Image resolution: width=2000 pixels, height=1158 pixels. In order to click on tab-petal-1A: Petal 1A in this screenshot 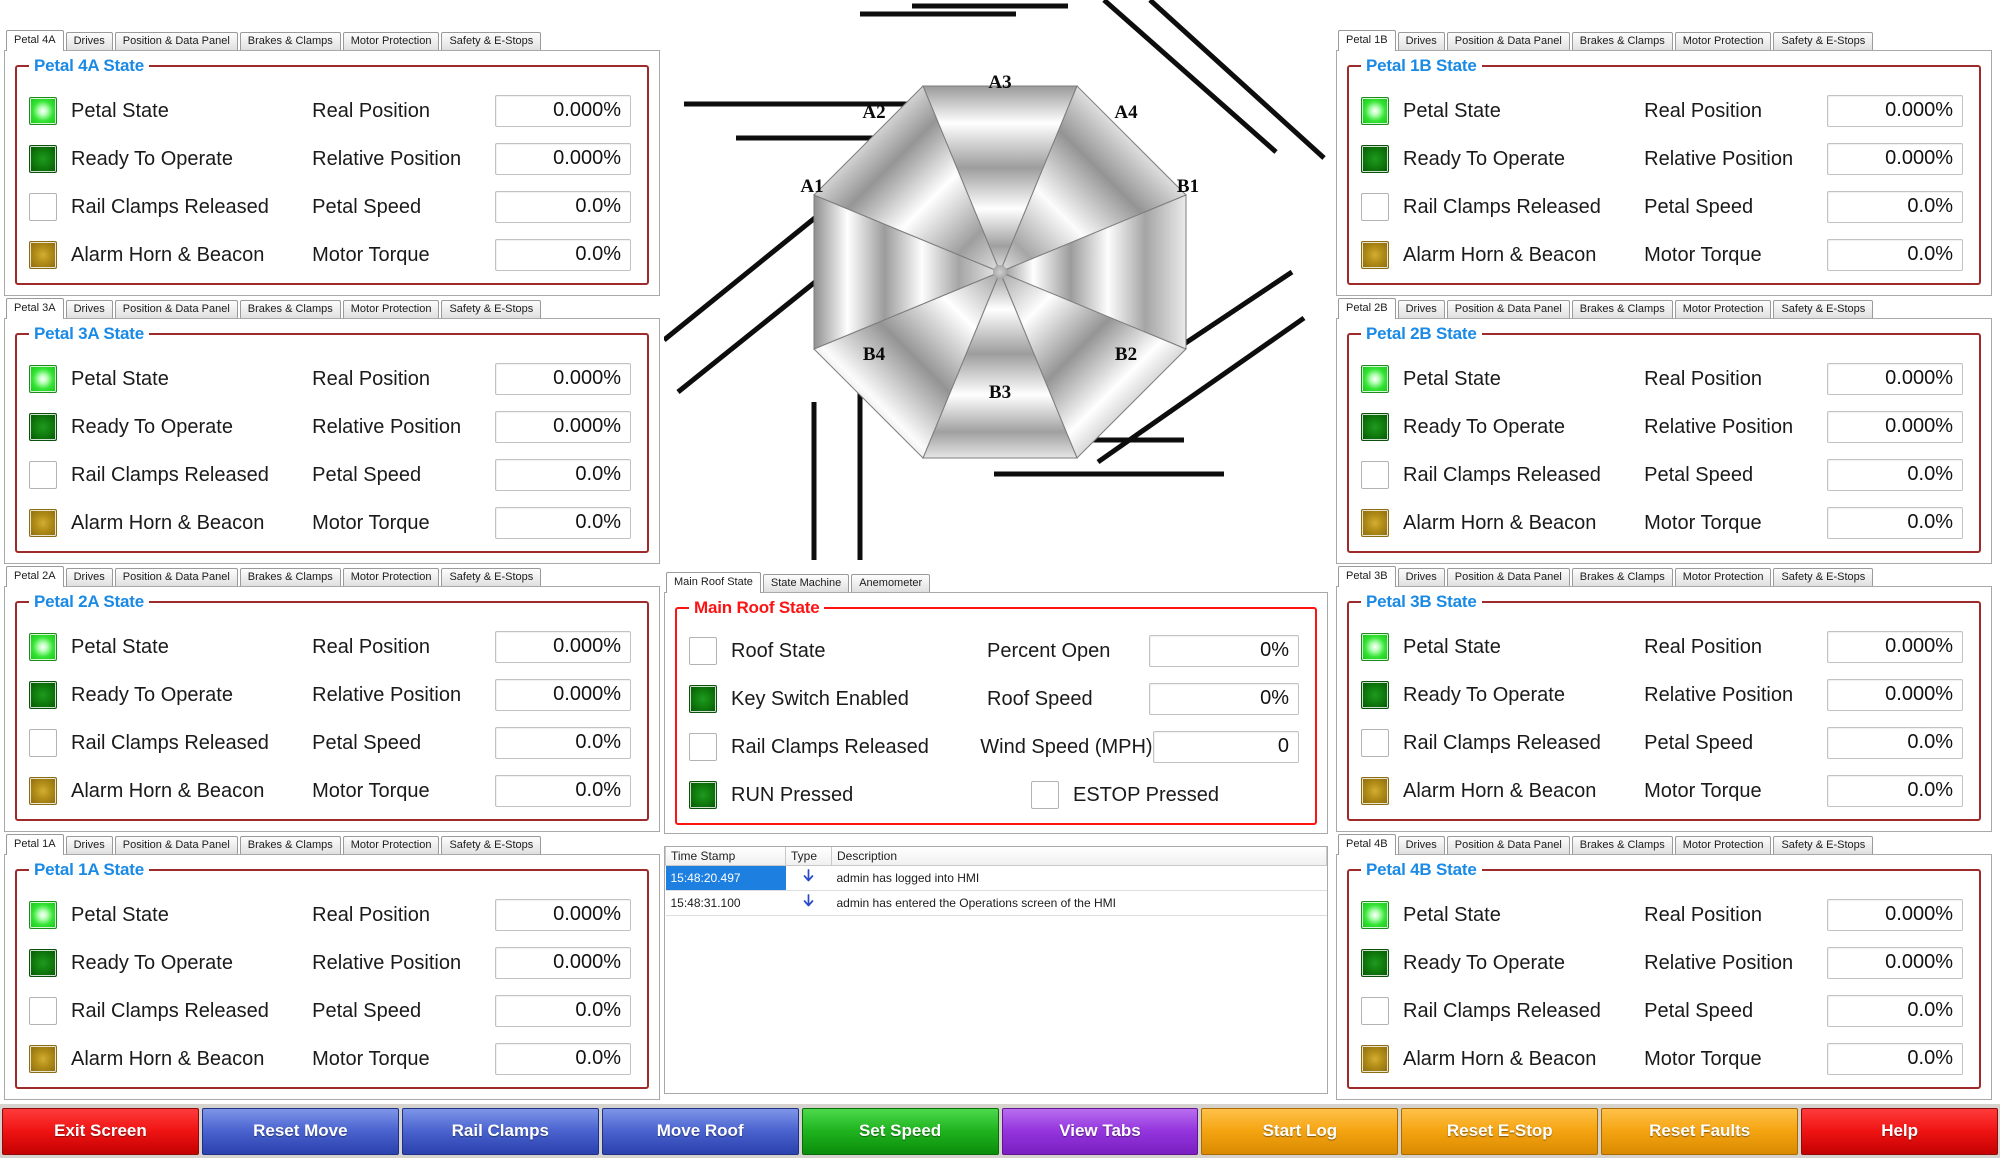, I will do `click(35, 844)`.